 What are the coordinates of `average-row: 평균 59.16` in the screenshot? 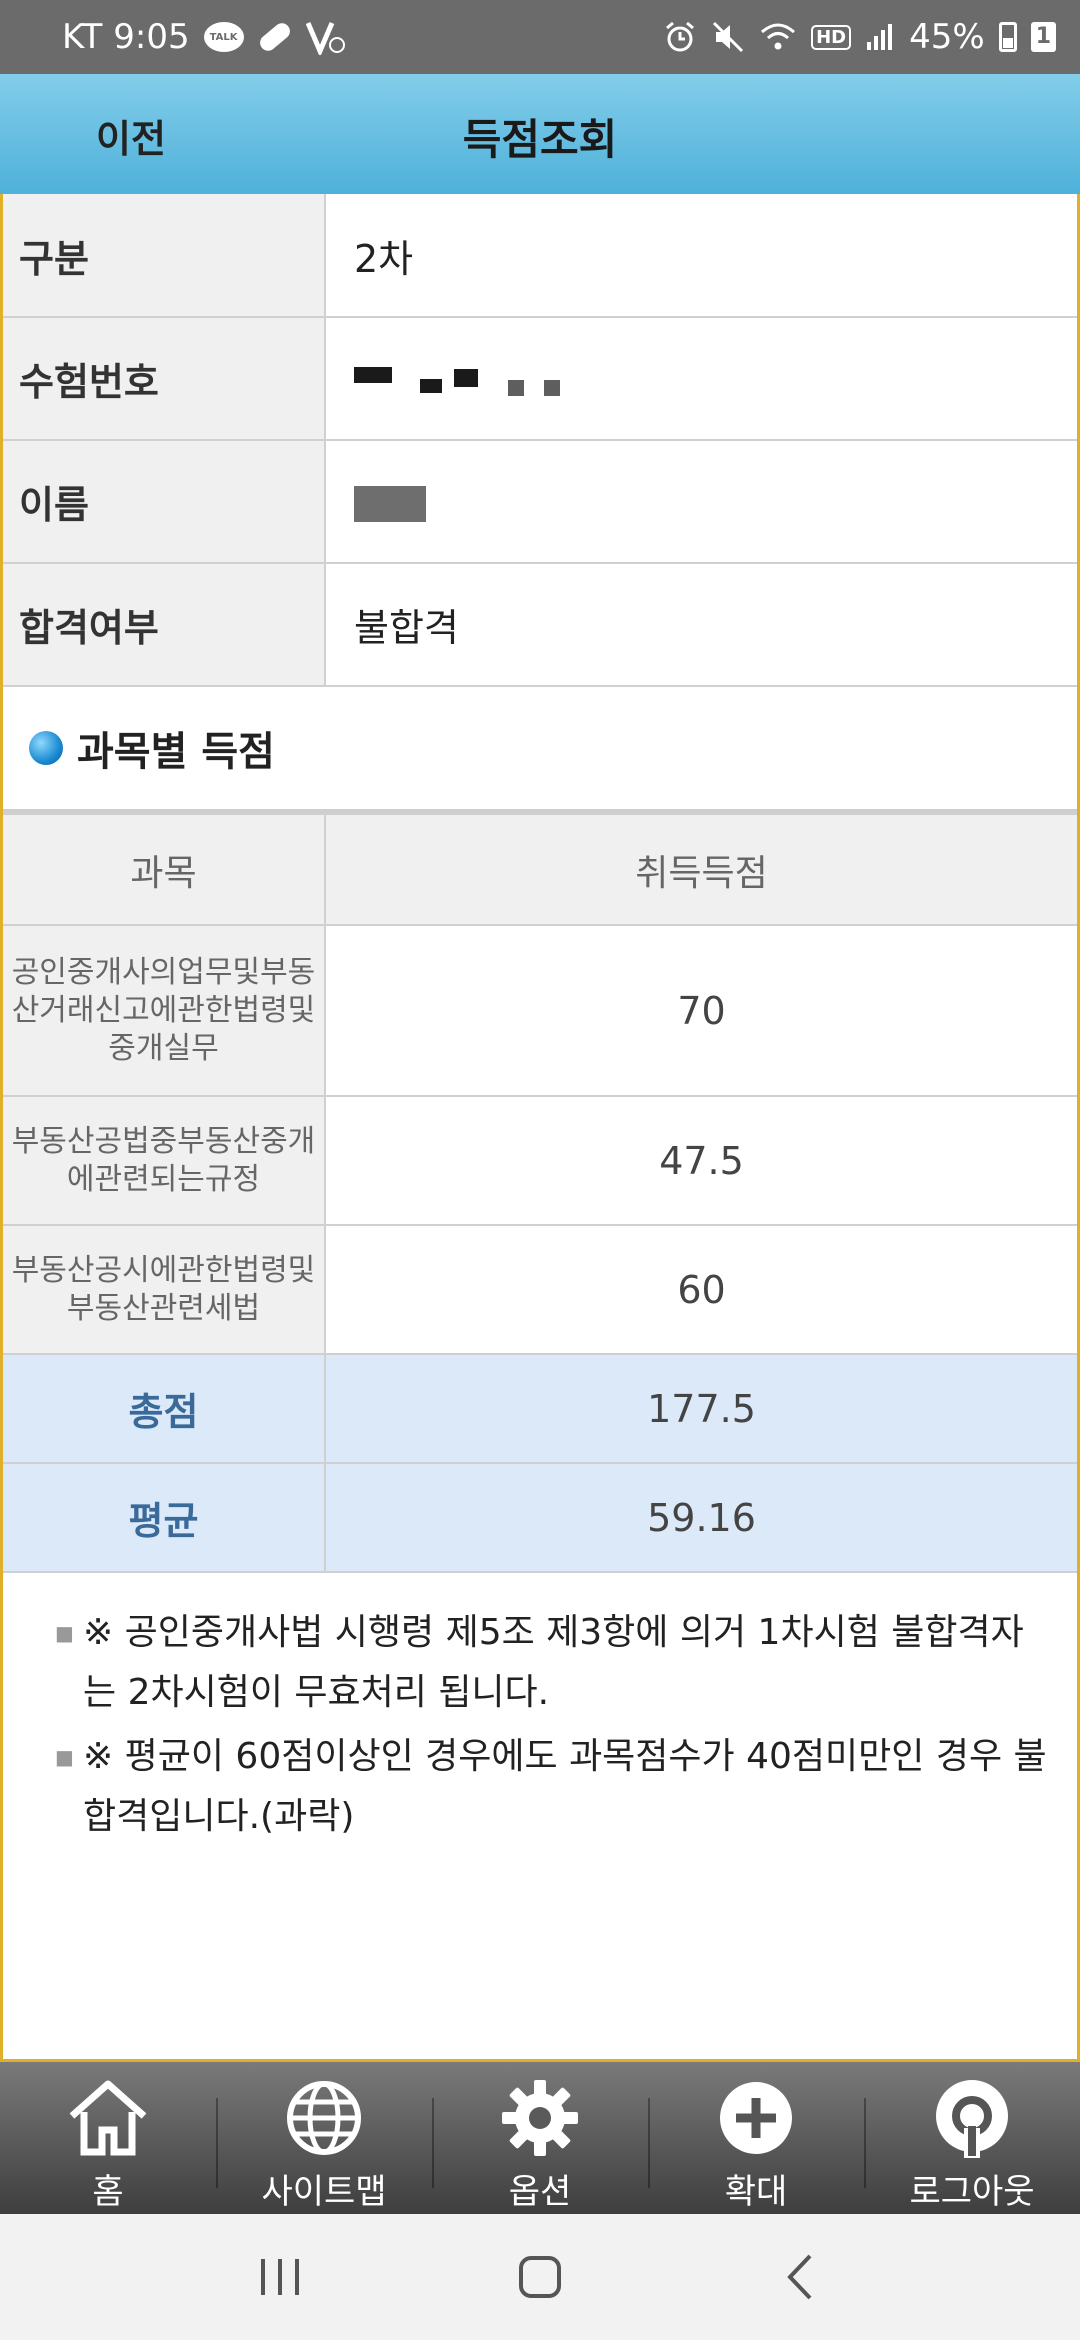 It's located at (540, 1518).